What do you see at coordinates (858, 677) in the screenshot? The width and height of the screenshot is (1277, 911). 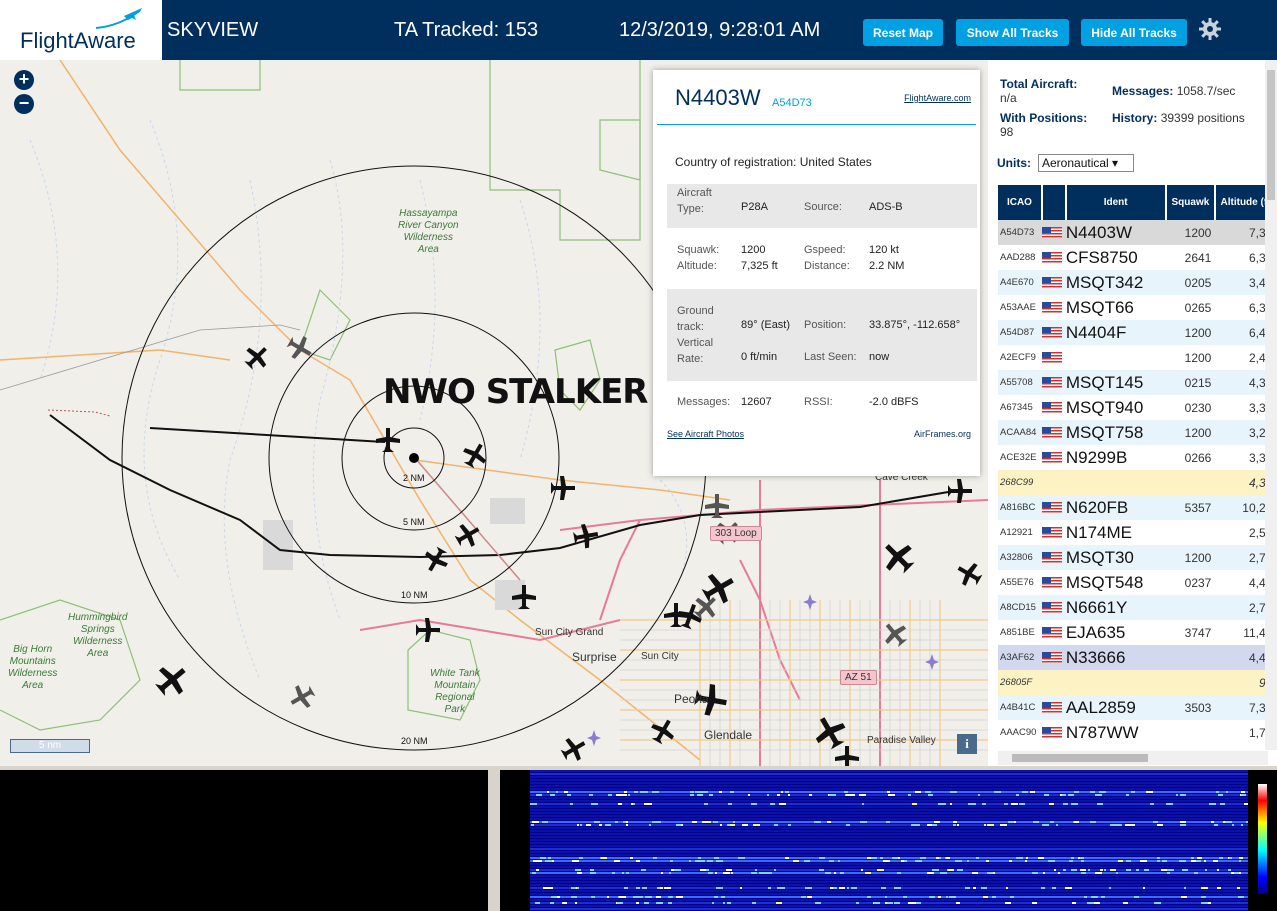 I see `road-shield-az51: AZ 51` at bounding box center [858, 677].